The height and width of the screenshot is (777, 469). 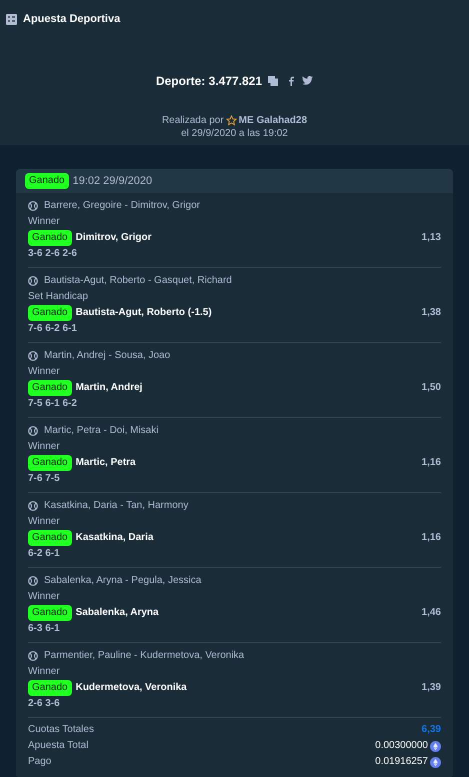 What do you see at coordinates (431, 238) in the screenshot?
I see `odds: 1,13` at bounding box center [431, 238].